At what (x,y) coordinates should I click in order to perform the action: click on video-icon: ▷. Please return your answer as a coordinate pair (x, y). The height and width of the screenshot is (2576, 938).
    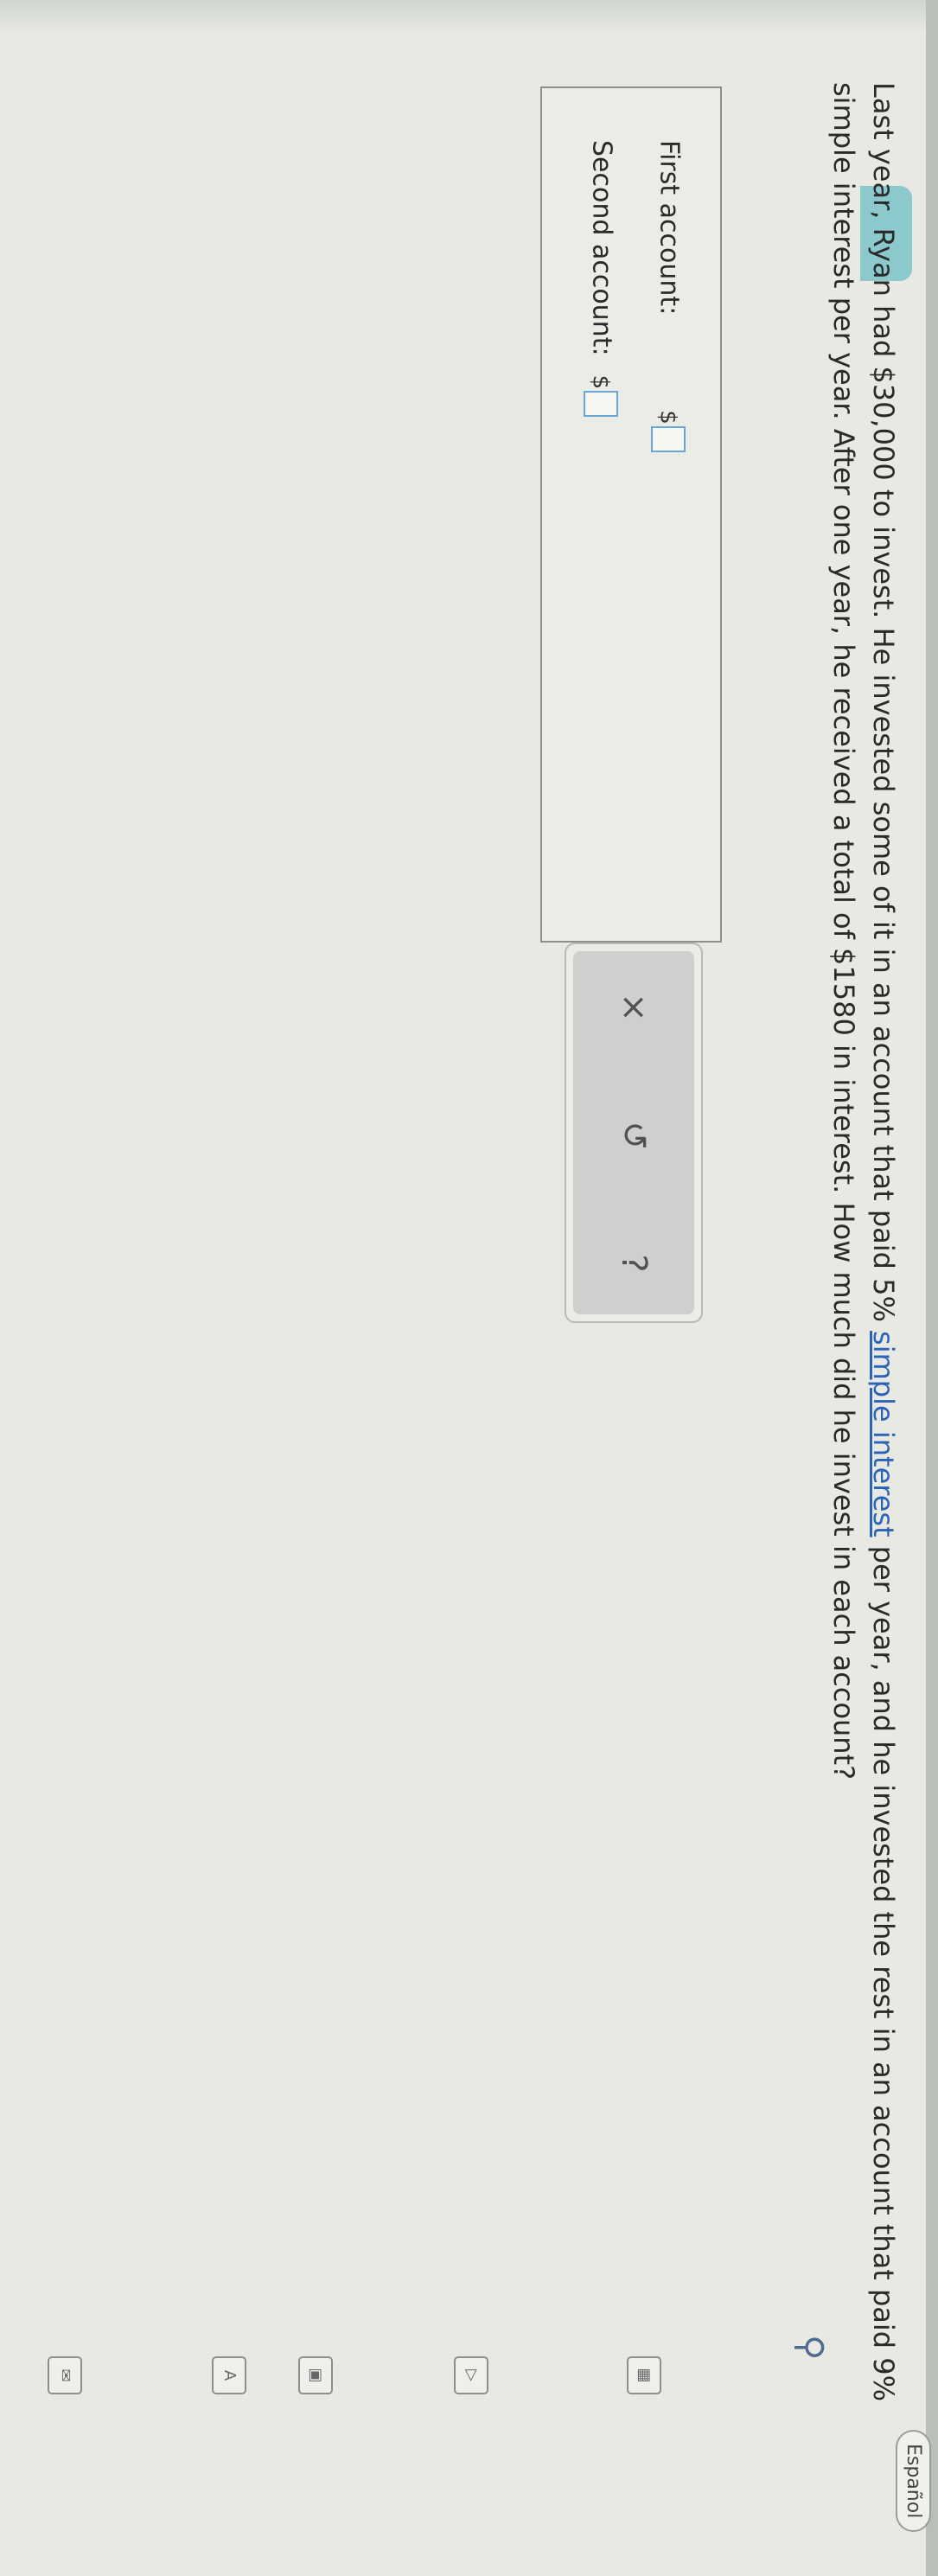
    Looking at the image, I should click on (471, 2375).